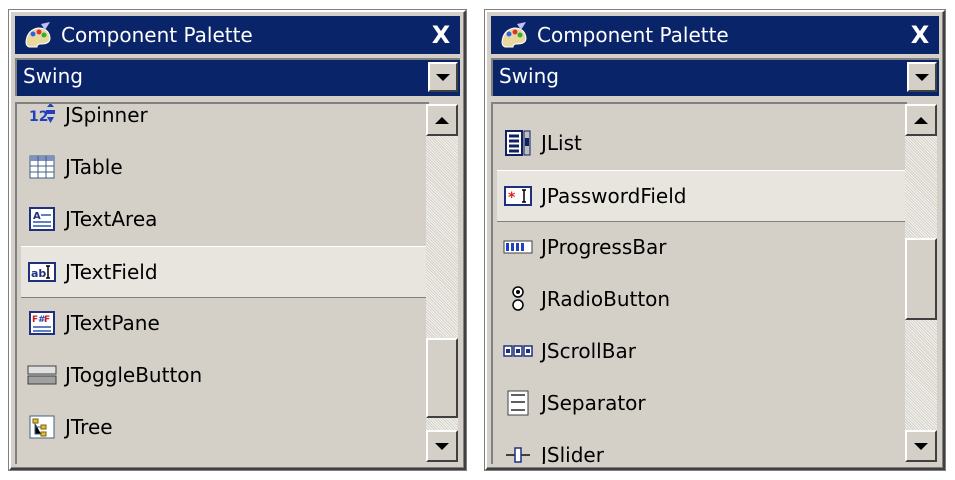 The height and width of the screenshot is (480, 955). Describe the element at coordinates (588, 351) in the screenshot. I see `item-label: JScrollBar` at that location.